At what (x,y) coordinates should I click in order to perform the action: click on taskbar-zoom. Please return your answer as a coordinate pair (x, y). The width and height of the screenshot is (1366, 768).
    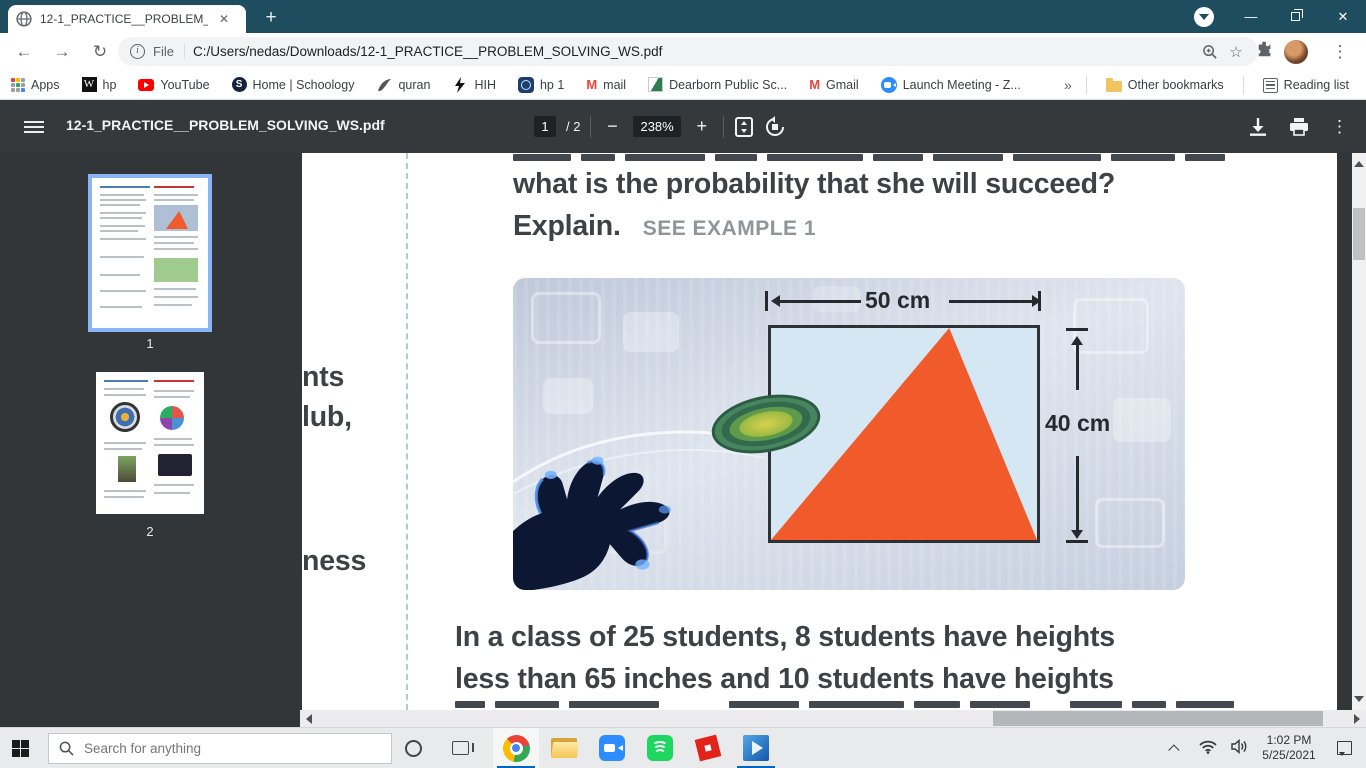
    Looking at the image, I should click on (612, 748).